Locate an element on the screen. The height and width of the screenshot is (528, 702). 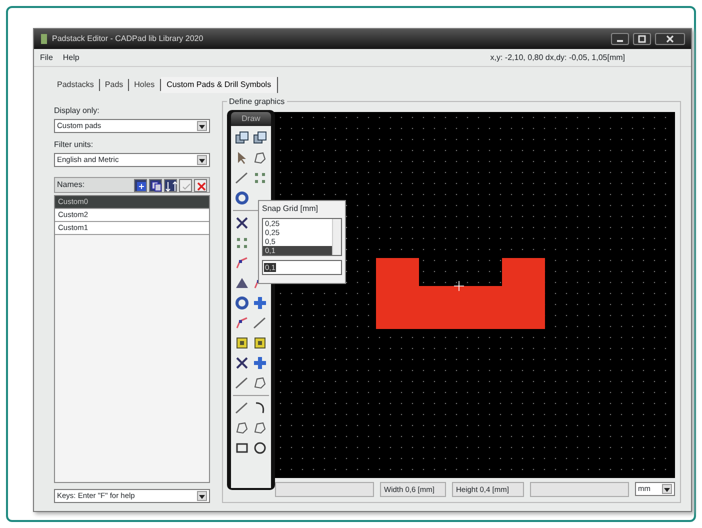
scrollbar is located at coordinates (336, 237).